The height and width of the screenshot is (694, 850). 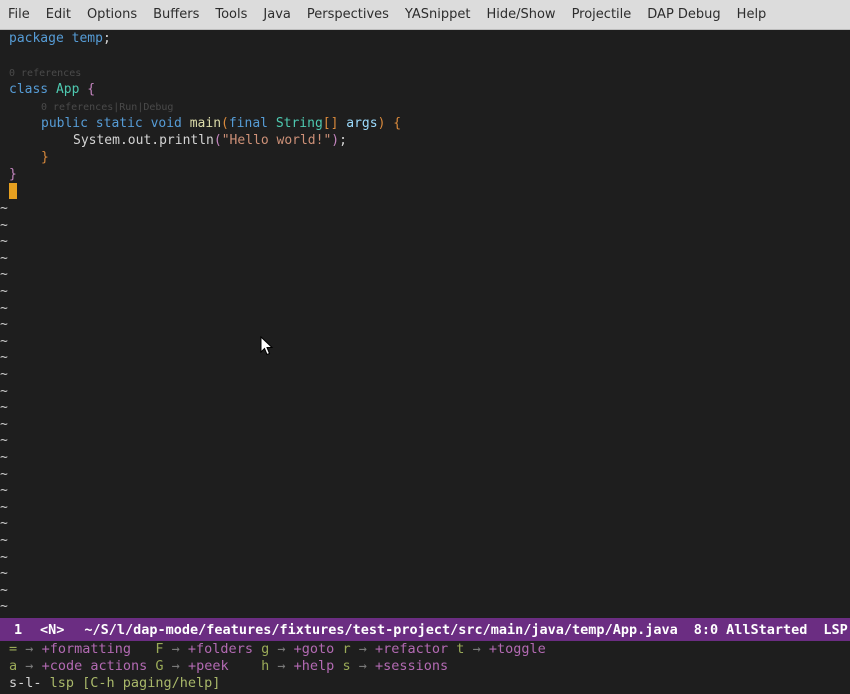 What do you see at coordinates (438, 14) in the screenshot?
I see `menu-yasnippet: YASnippet` at bounding box center [438, 14].